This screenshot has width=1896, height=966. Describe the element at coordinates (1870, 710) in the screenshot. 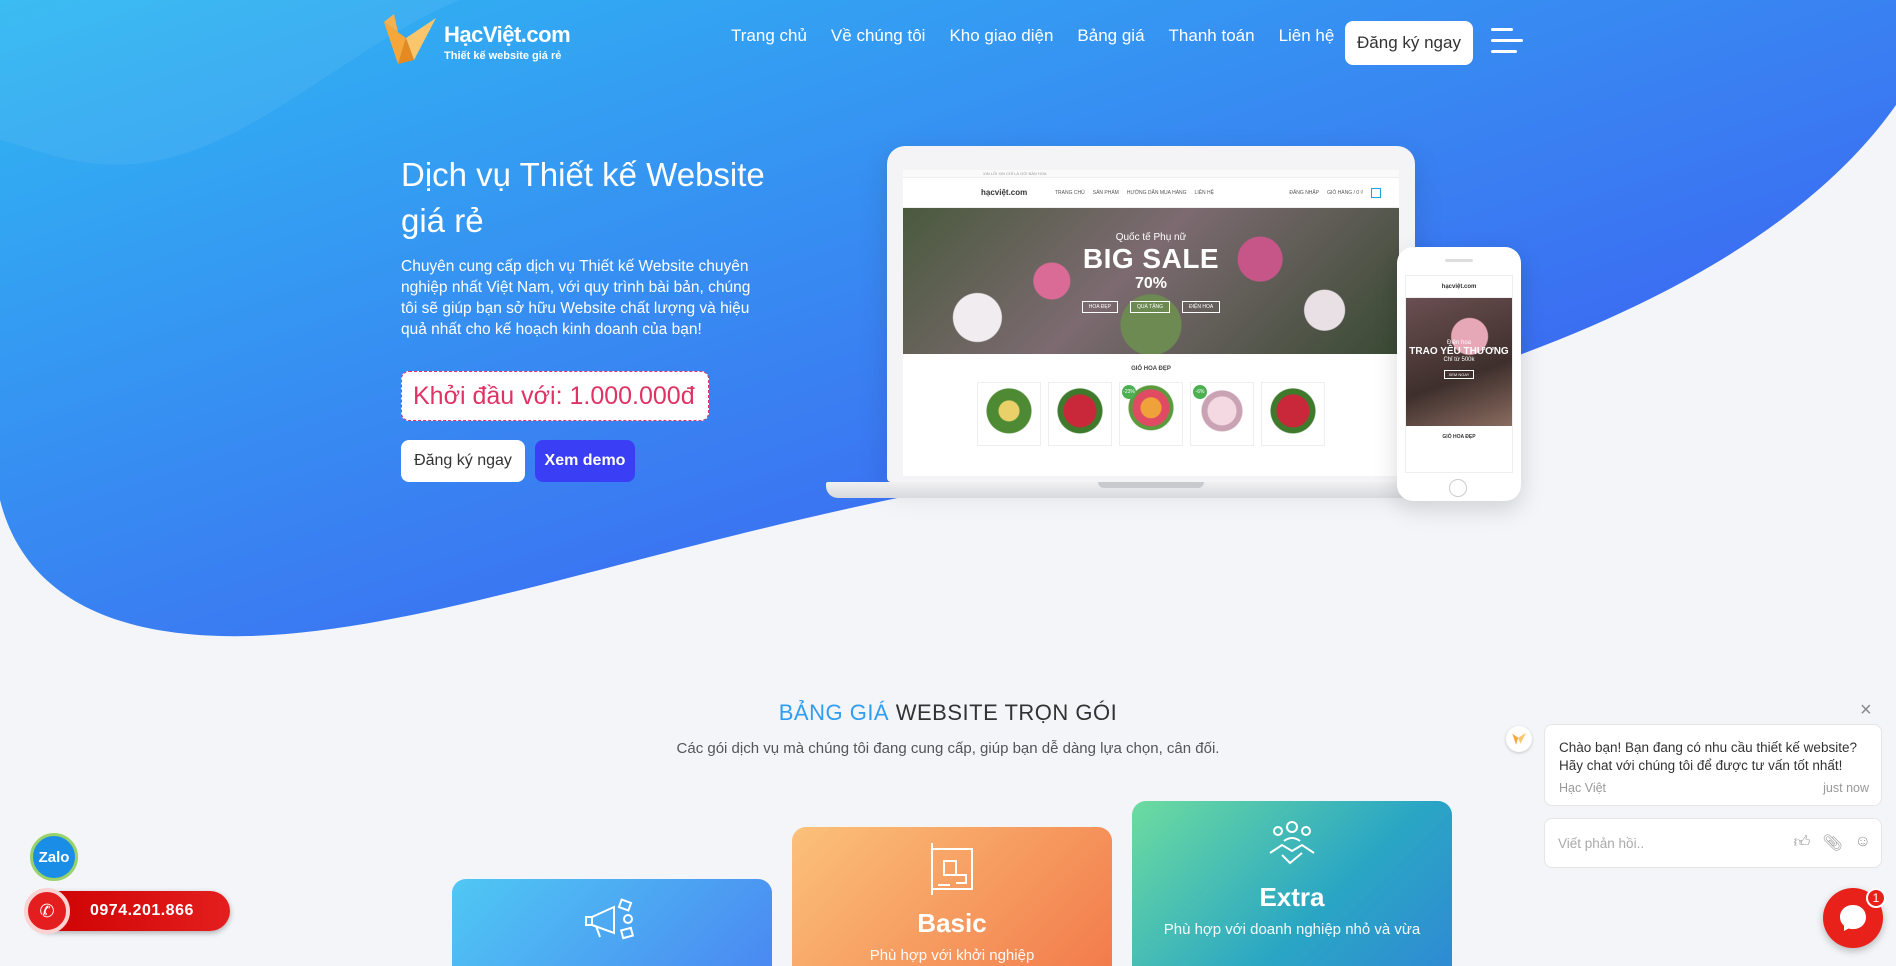

I see `chat-close-icon: ×` at that location.